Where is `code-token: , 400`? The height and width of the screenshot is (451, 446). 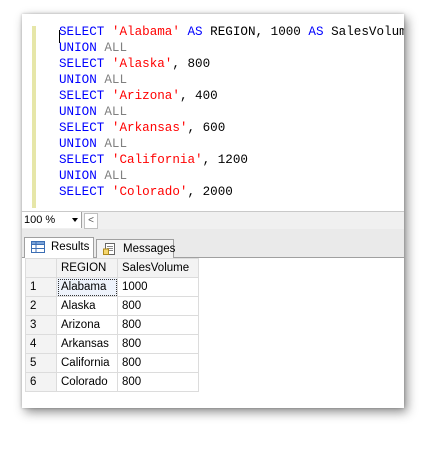 code-token: , 400 is located at coordinates (198, 96).